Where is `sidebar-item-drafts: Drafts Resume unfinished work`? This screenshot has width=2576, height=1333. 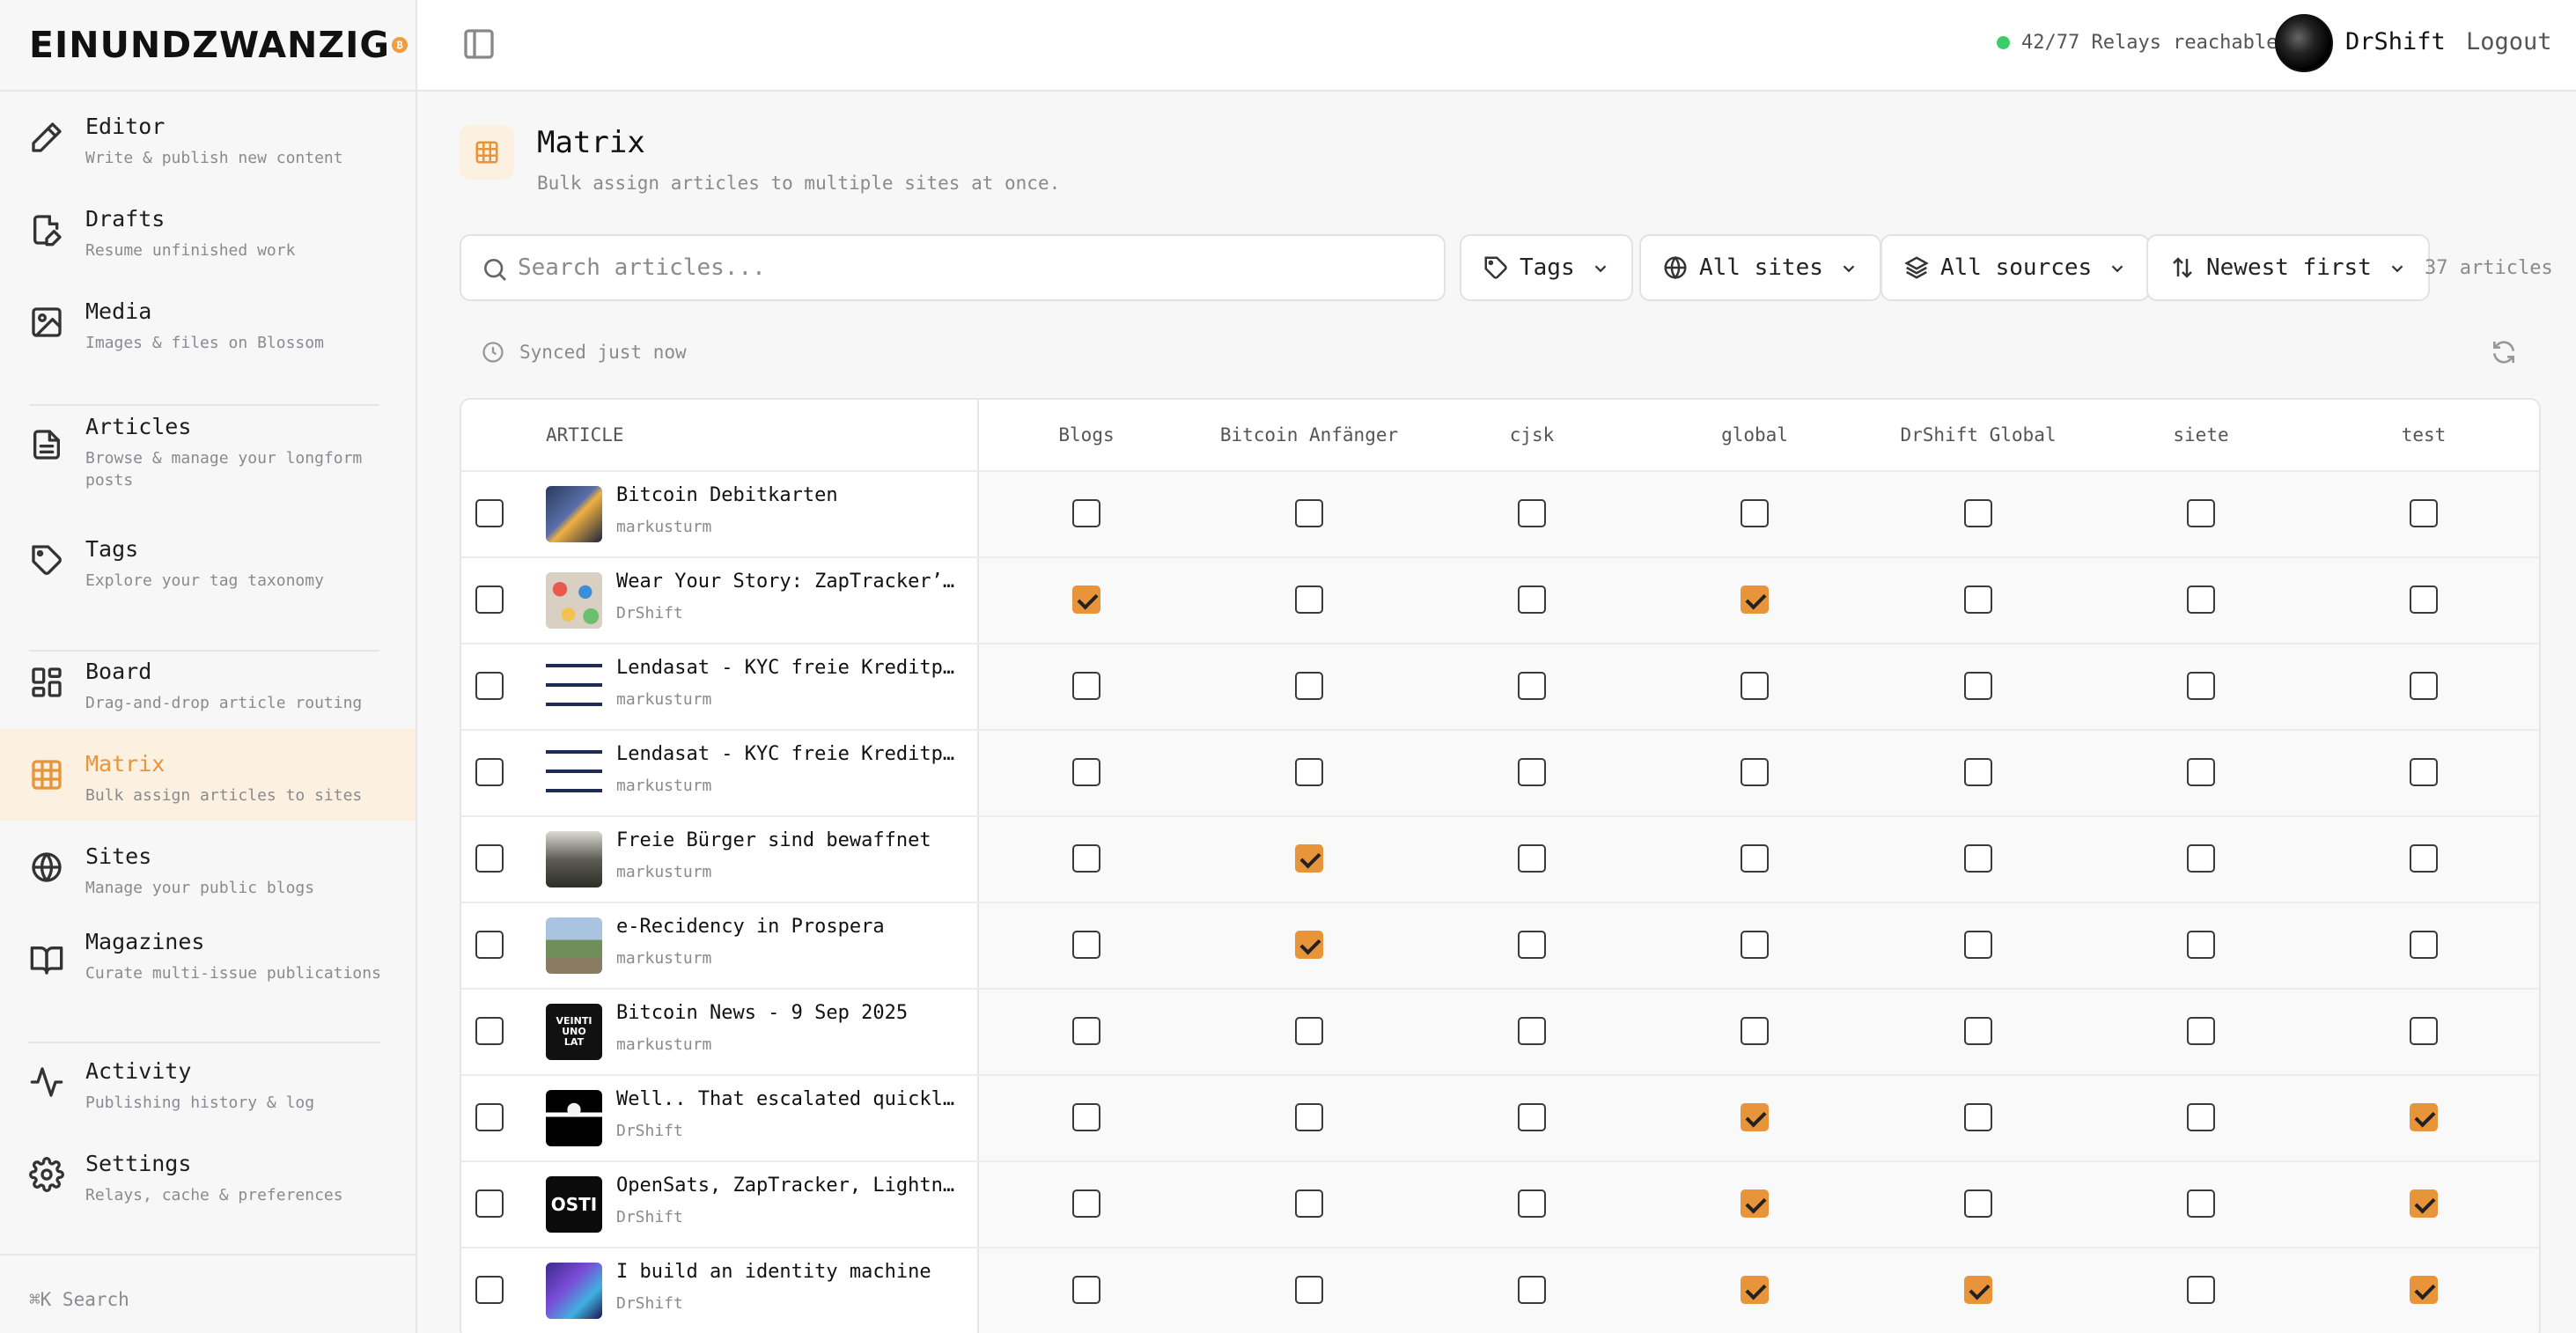 sidebar-item-drafts: Drafts Resume unfinished work is located at coordinates (208, 230).